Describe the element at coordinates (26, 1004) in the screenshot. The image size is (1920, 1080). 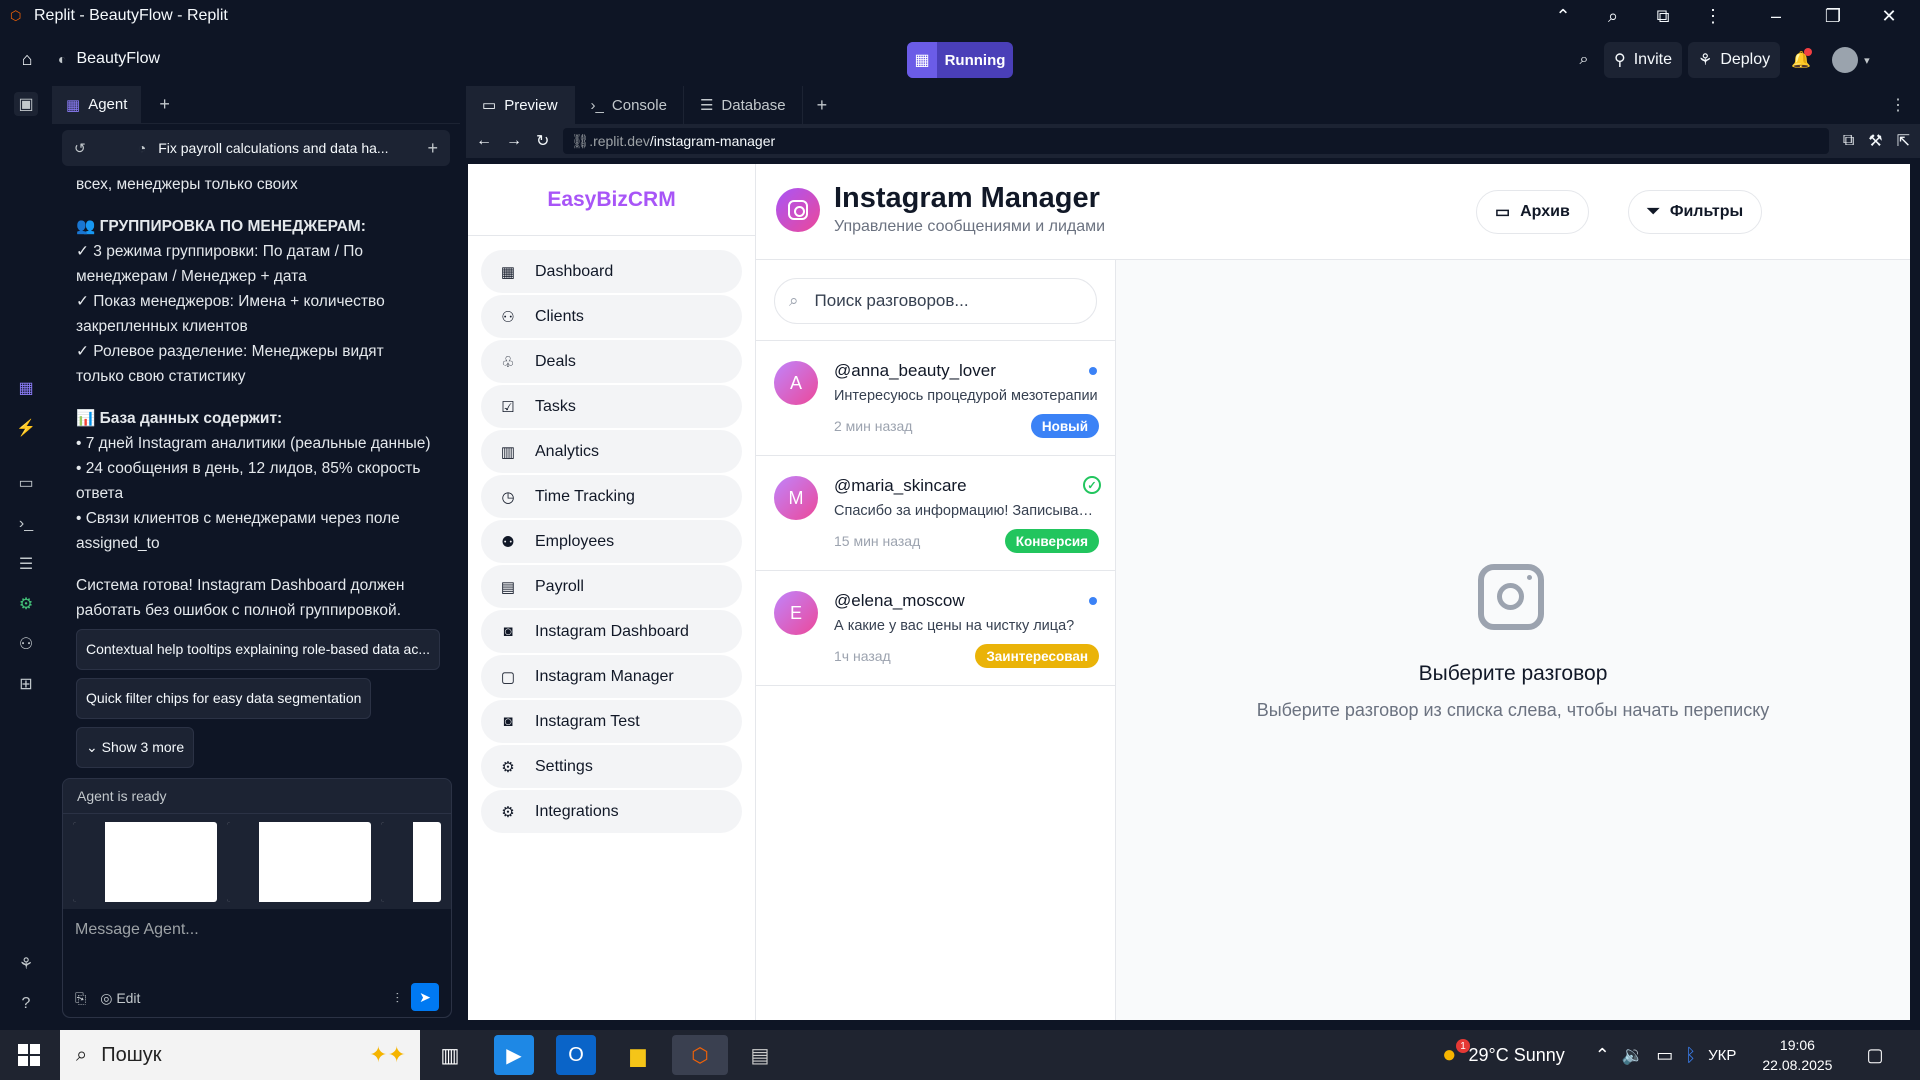
I see `help-icon: ?` at that location.